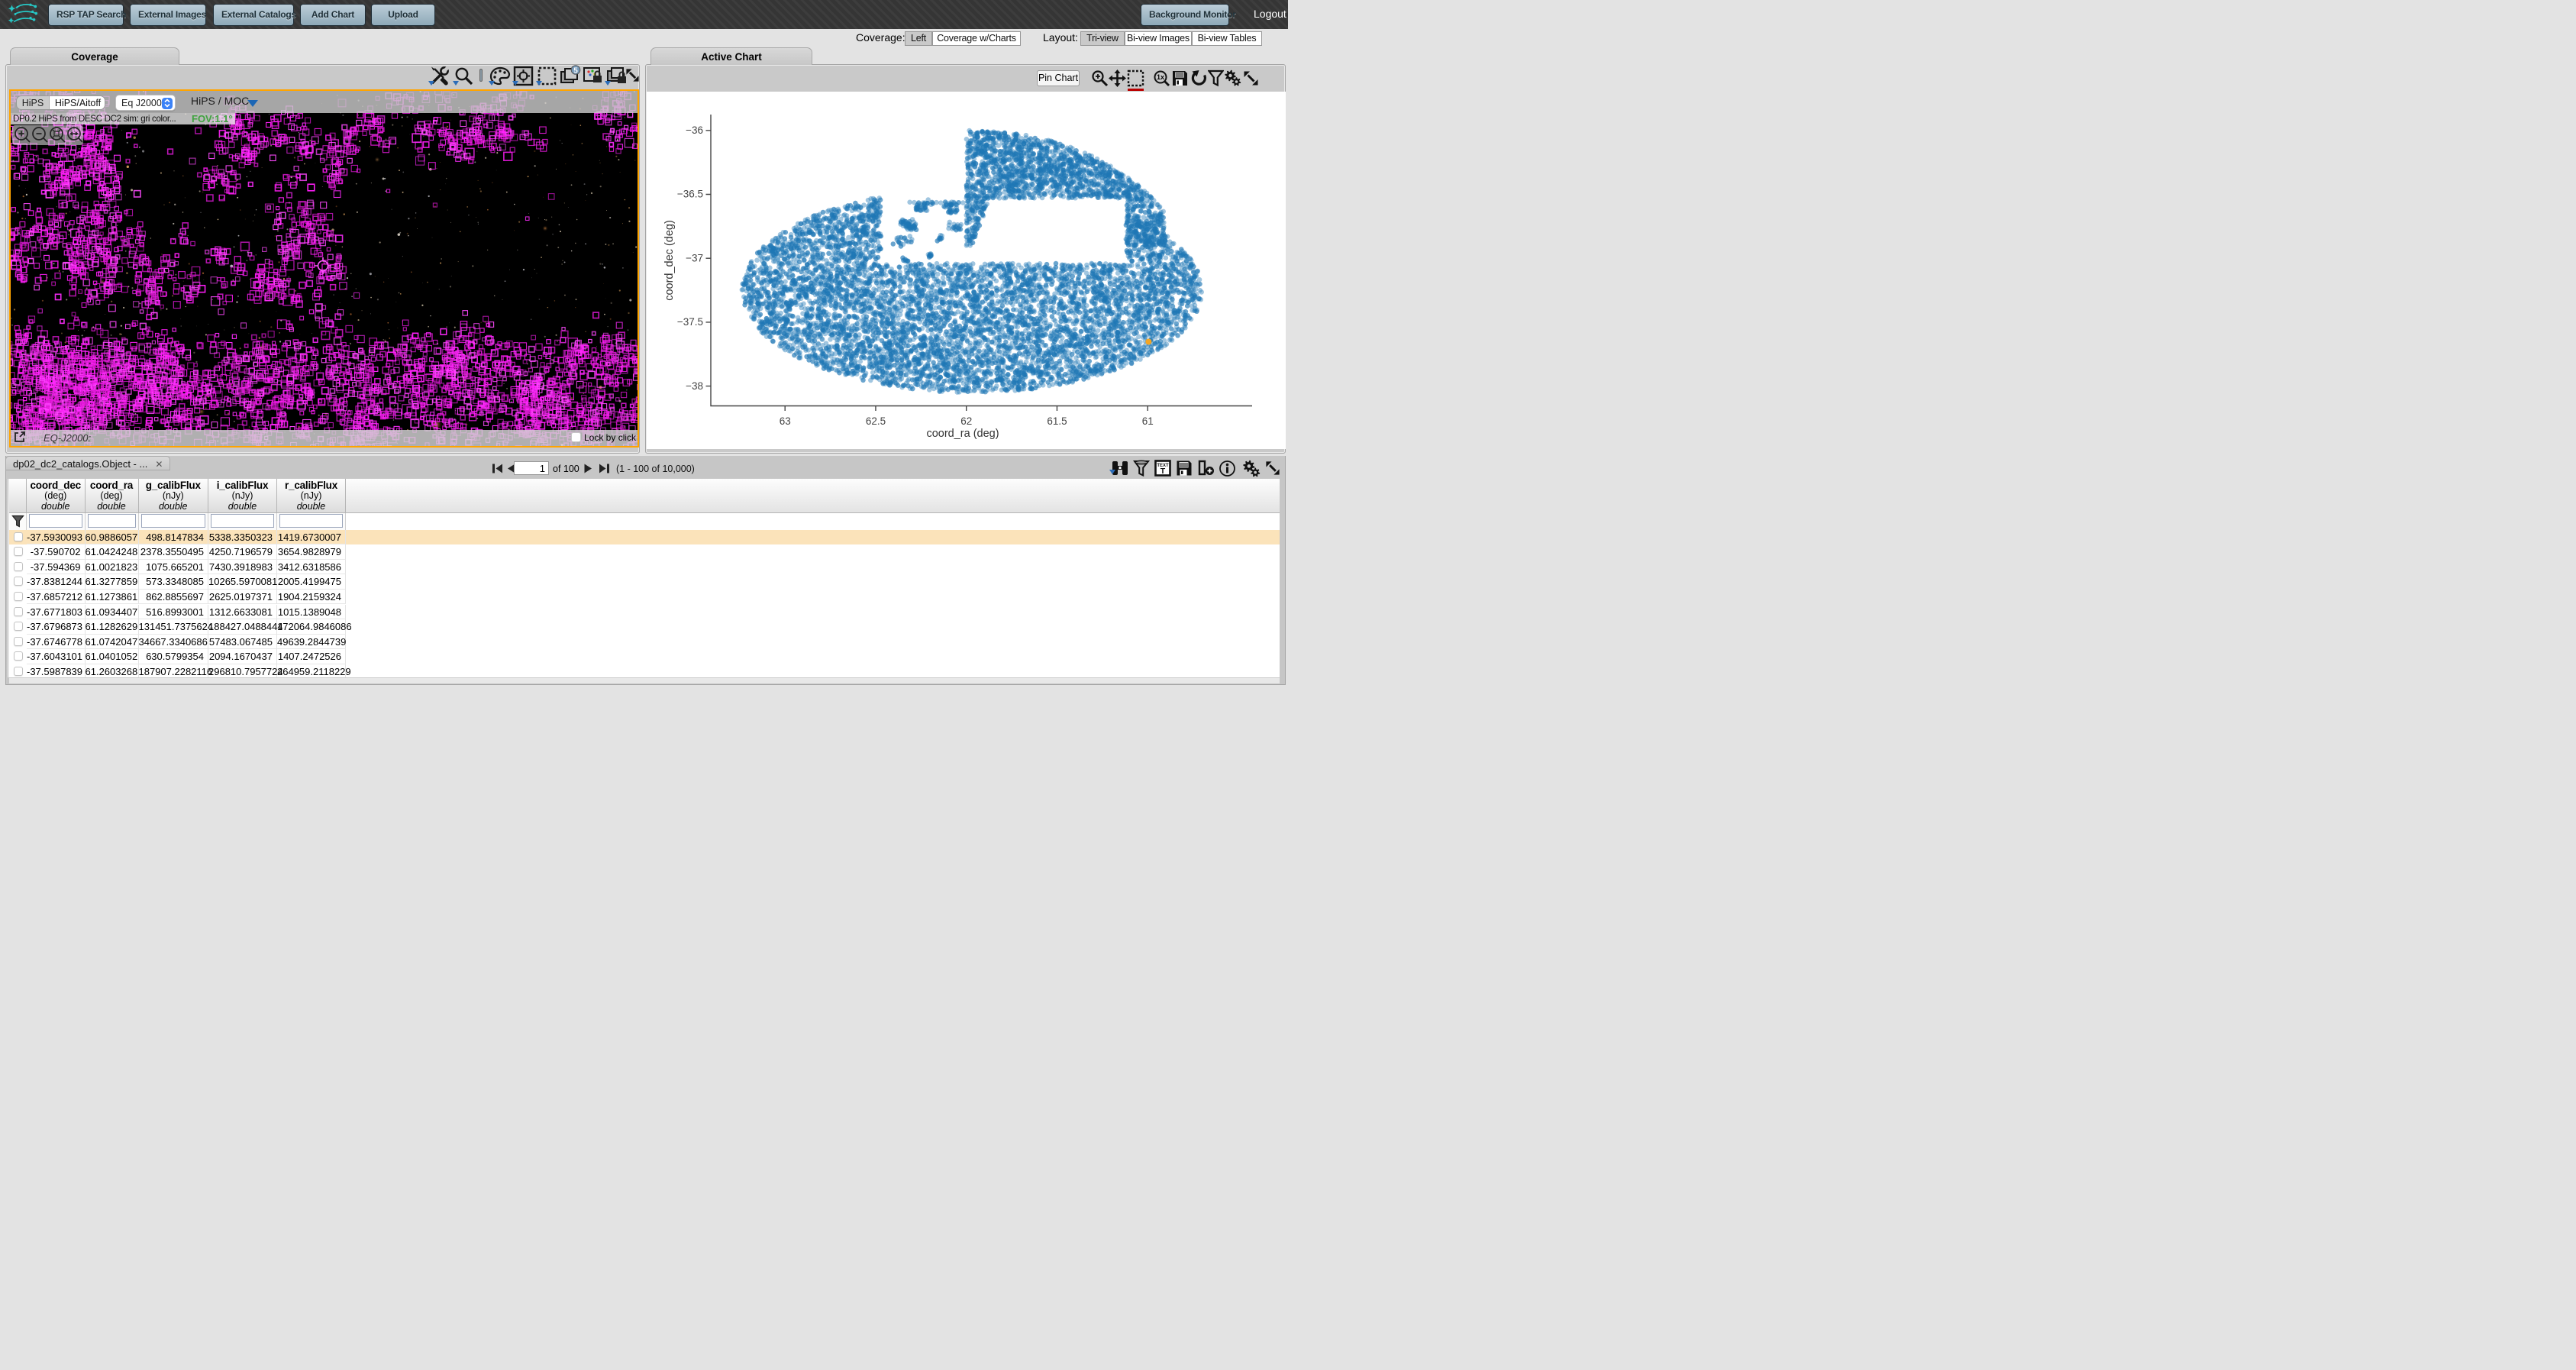  What do you see at coordinates (1160, 77) in the screenshot?
I see `svg-text: 1x` at bounding box center [1160, 77].